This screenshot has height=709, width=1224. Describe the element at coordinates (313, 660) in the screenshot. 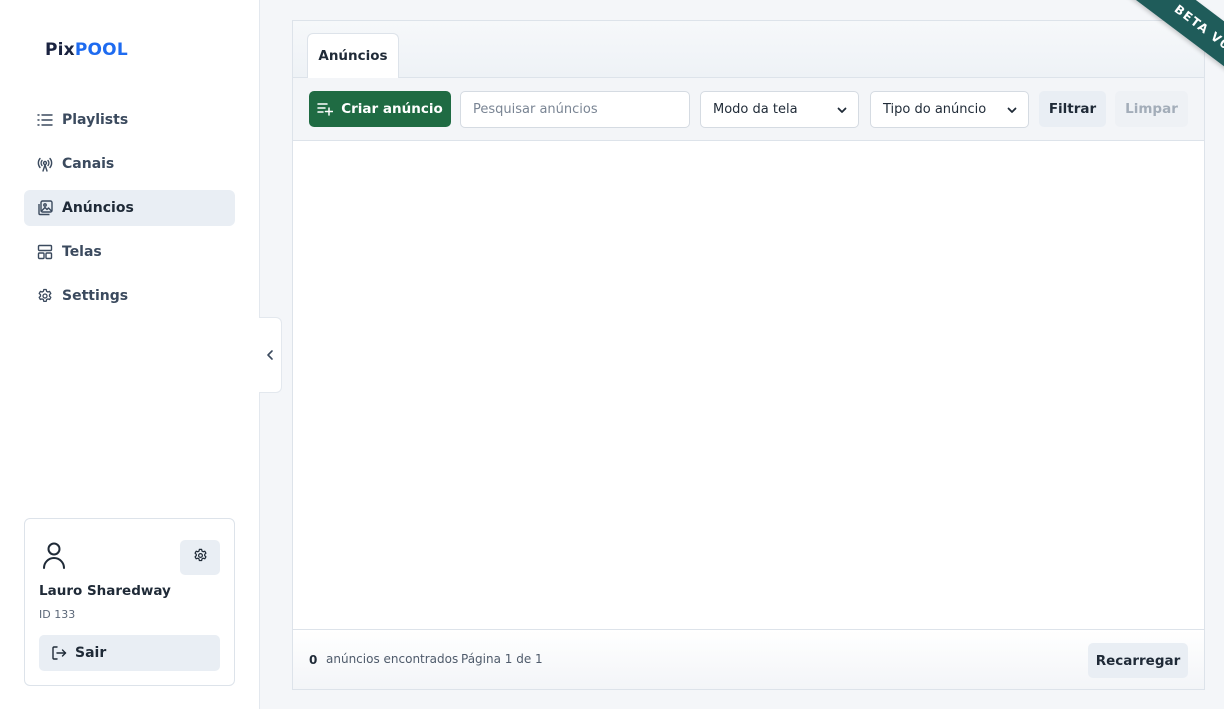

I see `results-count: 0` at that location.